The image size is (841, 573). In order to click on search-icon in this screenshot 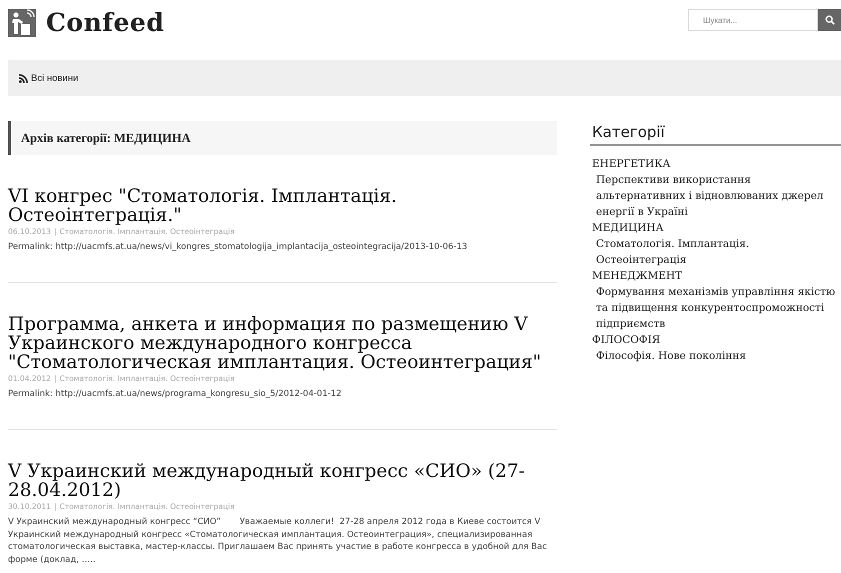, I will do `click(829, 20)`.